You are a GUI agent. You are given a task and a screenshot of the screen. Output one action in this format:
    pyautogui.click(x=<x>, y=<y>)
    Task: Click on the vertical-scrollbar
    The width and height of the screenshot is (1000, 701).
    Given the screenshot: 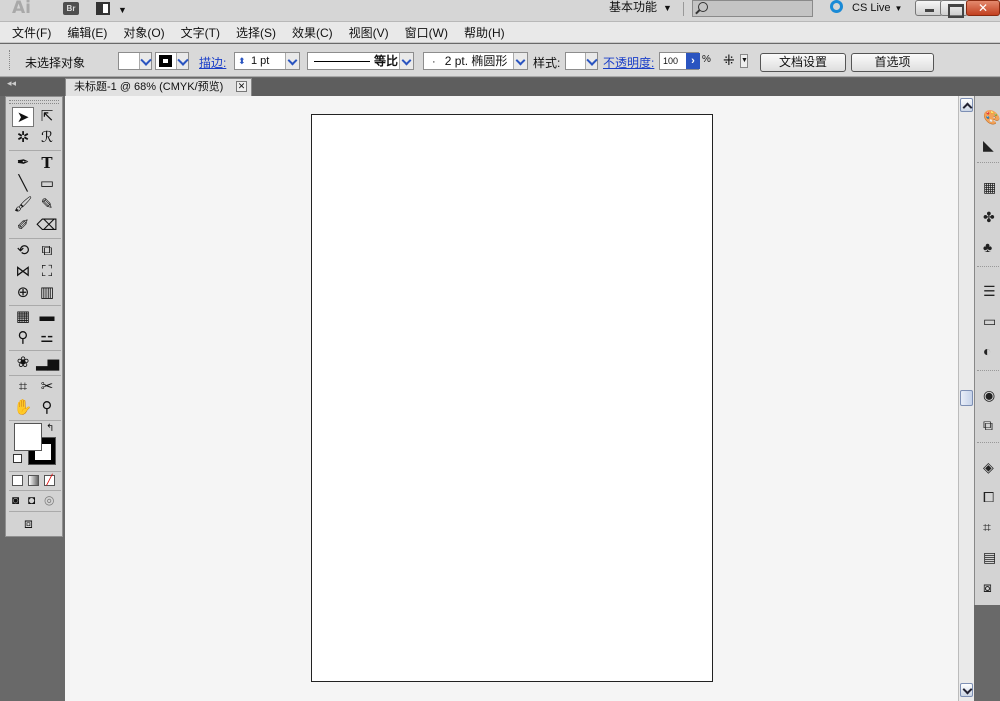 What is the action you would take?
    pyautogui.click(x=966, y=398)
    